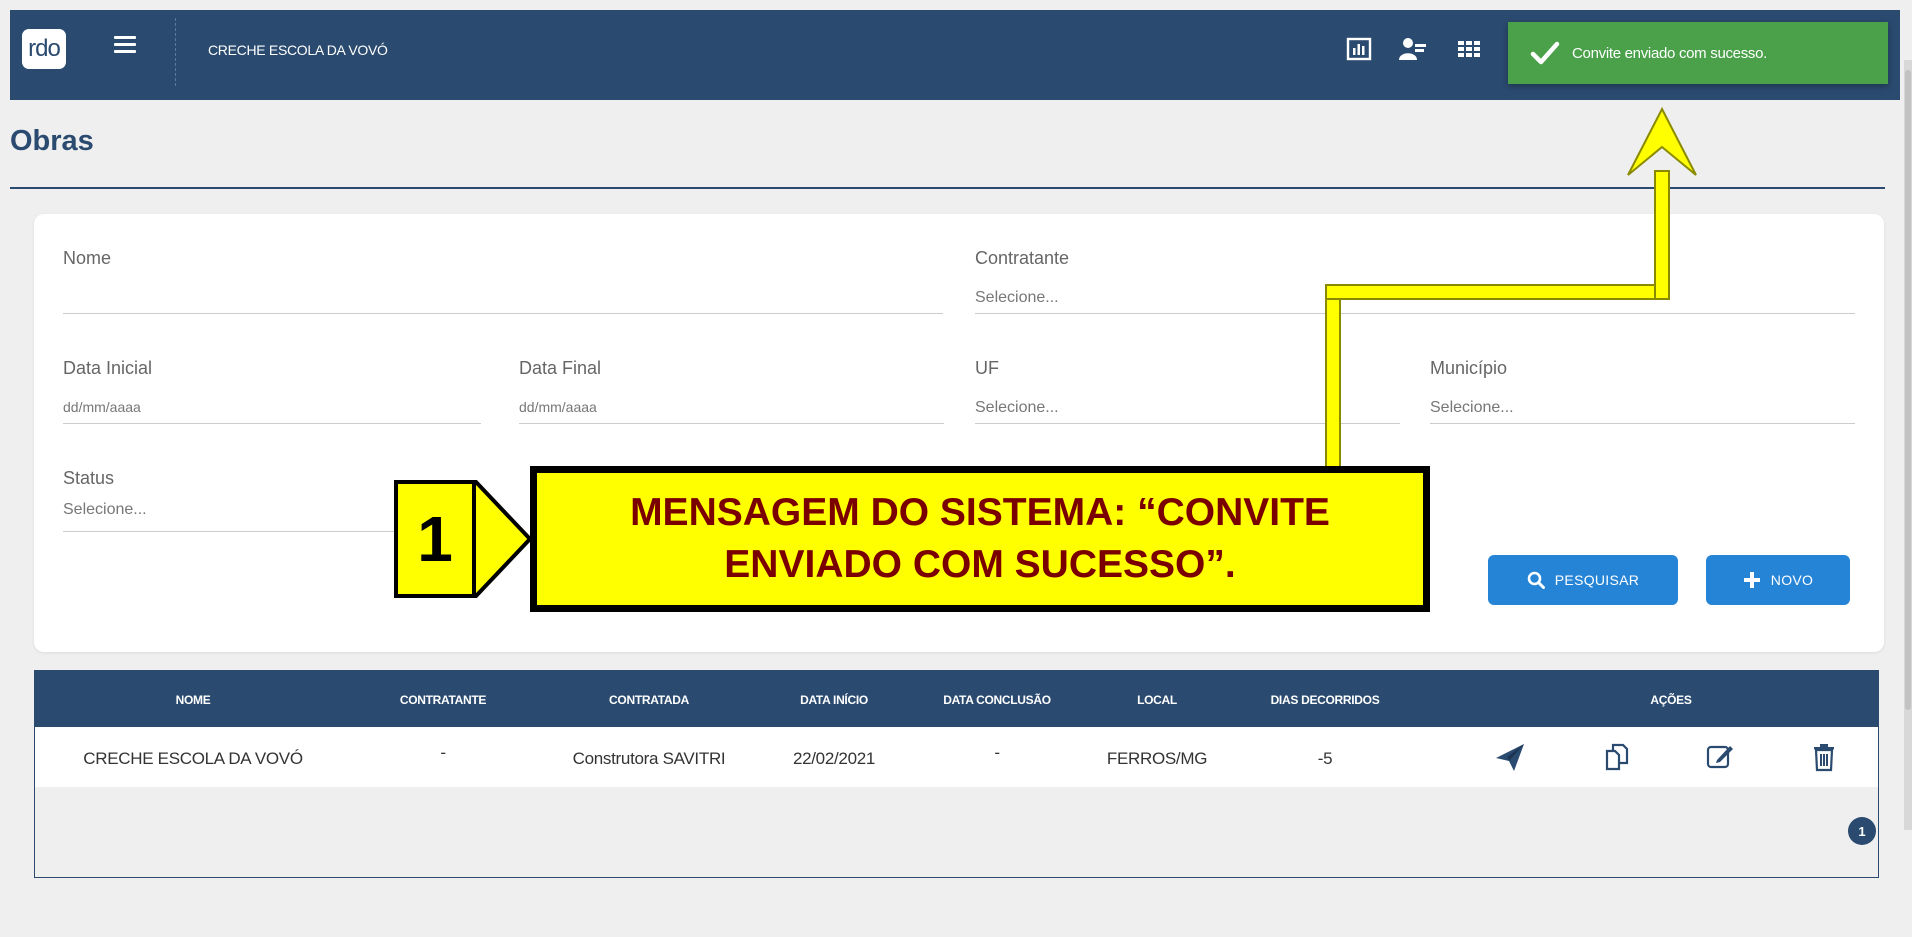 The height and width of the screenshot is (937, 1912). Describe the element at coordinates (980, 564) in the screenshot. I see `callout-line-2: ENVIADO COM SUCESSO”.` at that location.